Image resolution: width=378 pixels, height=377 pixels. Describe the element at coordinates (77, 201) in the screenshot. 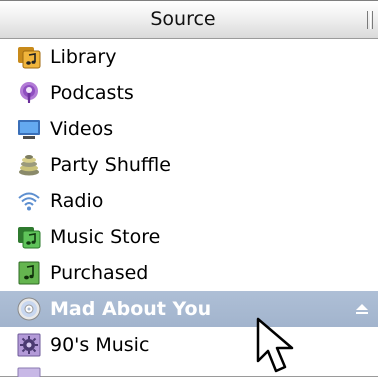

I see `source-item-label: Radio` at that location.